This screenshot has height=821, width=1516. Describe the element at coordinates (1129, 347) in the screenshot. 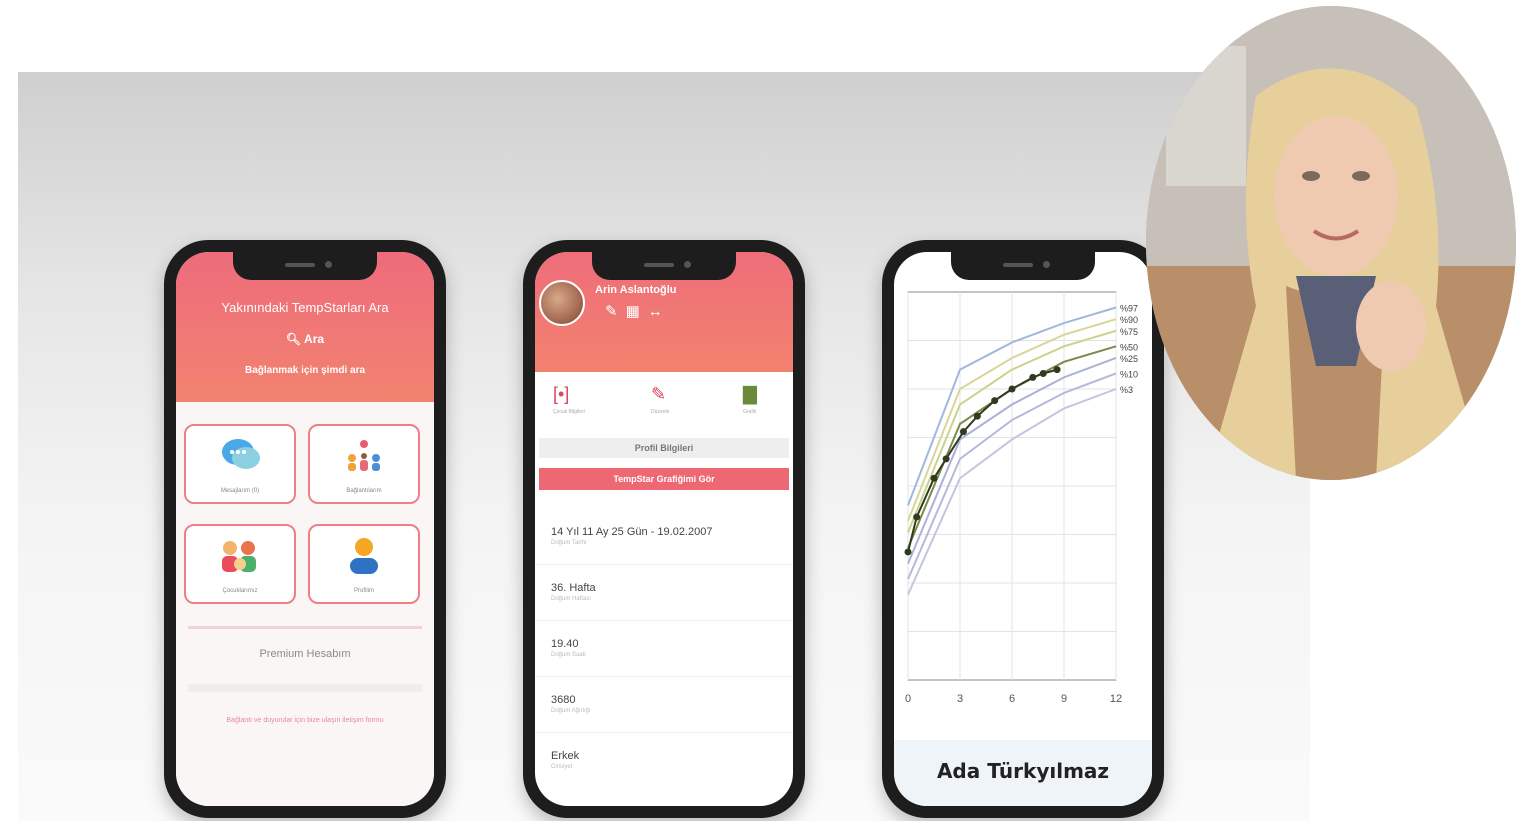

I see `percentile-label: %50` at that location.